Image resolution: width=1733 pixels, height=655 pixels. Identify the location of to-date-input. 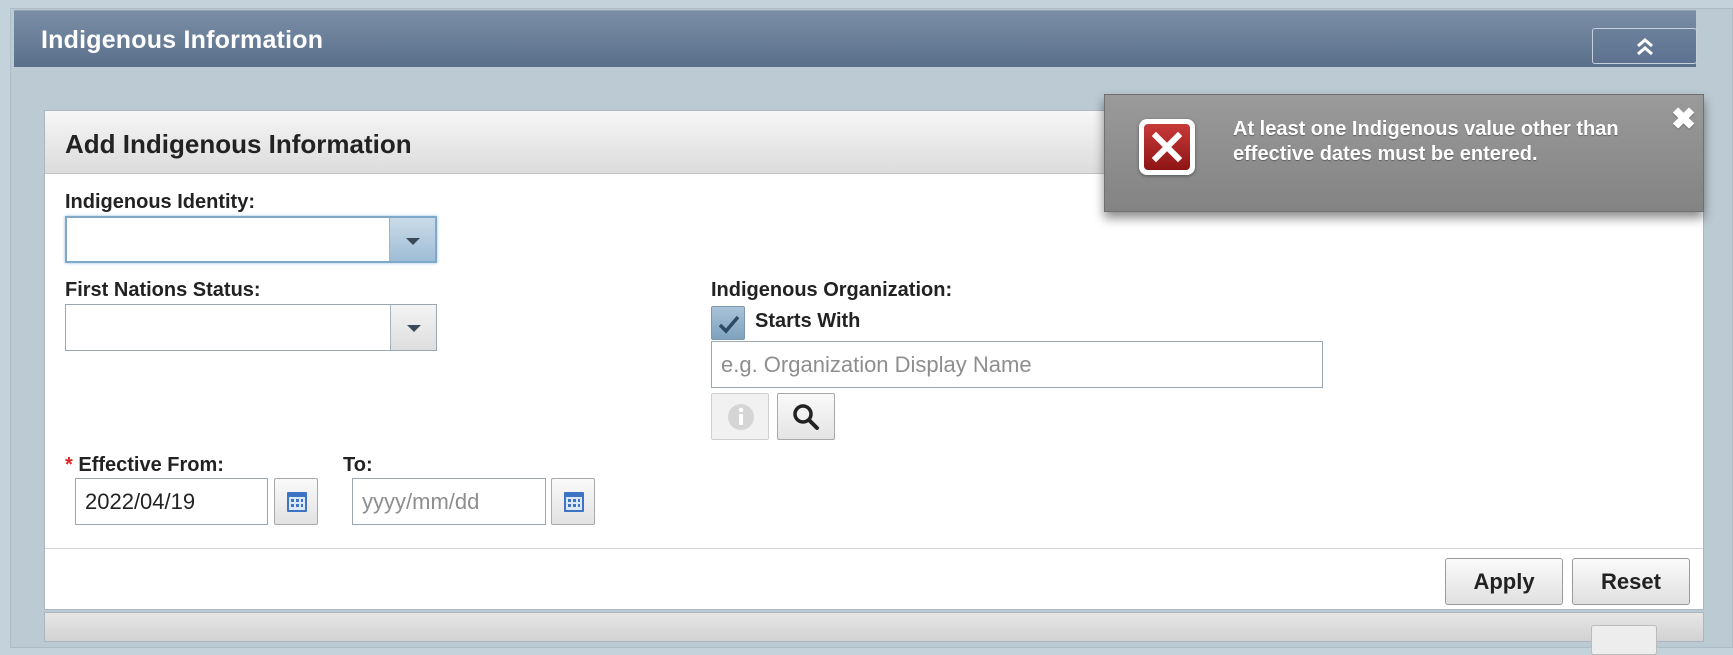
(449, 501).